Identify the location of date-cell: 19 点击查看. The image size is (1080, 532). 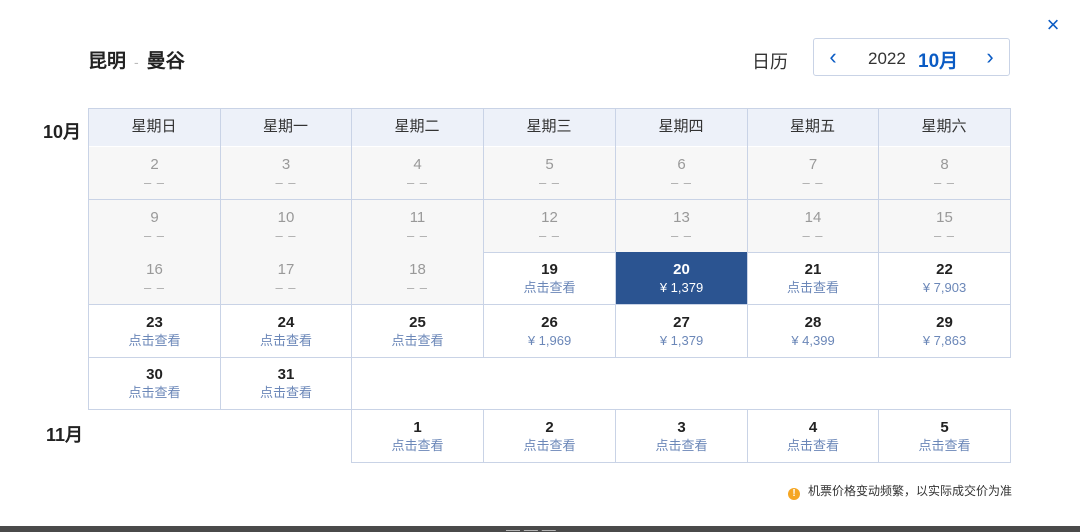
(549, 278).